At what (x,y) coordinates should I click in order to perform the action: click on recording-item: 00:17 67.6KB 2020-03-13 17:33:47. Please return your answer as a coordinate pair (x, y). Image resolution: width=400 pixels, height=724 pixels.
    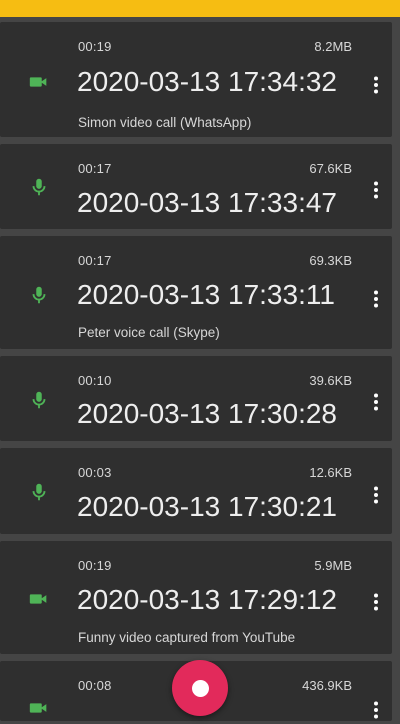
    Looking at the image, I should click on (196, 186).